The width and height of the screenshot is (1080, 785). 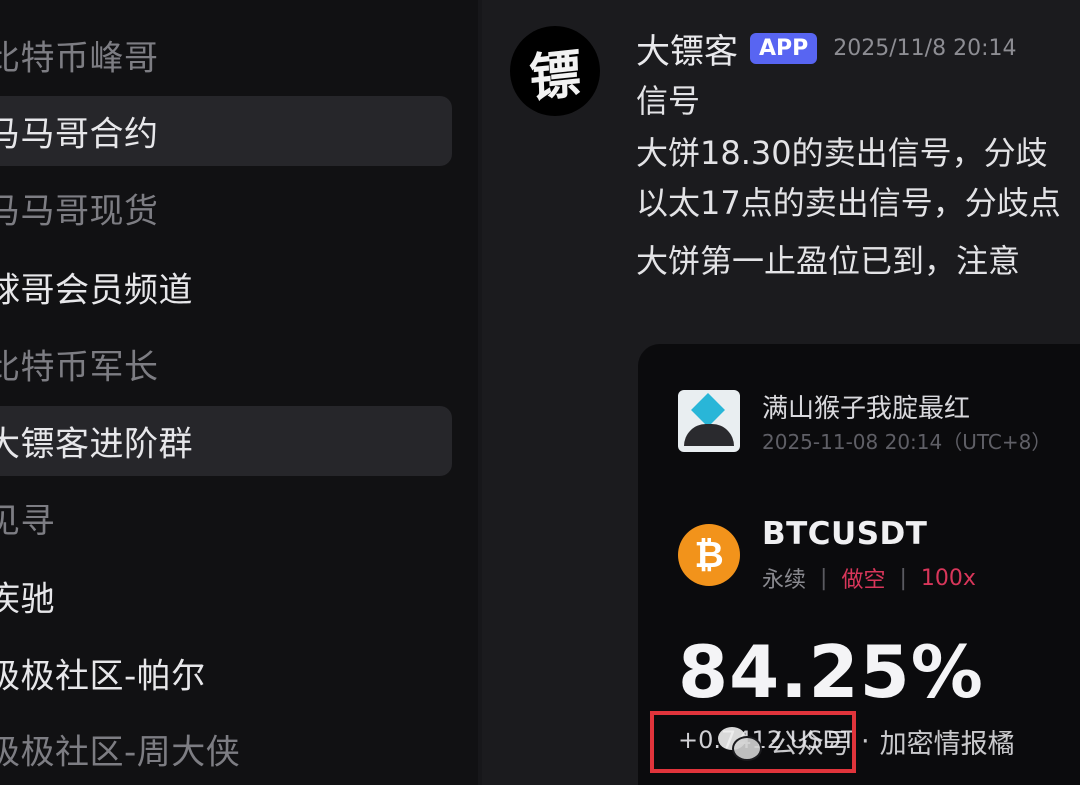 What do you see at coordinates (226, 364) in the screenshot?
I see `sidebar-item-4: 比特币军长` at bounding box center [226, 364].